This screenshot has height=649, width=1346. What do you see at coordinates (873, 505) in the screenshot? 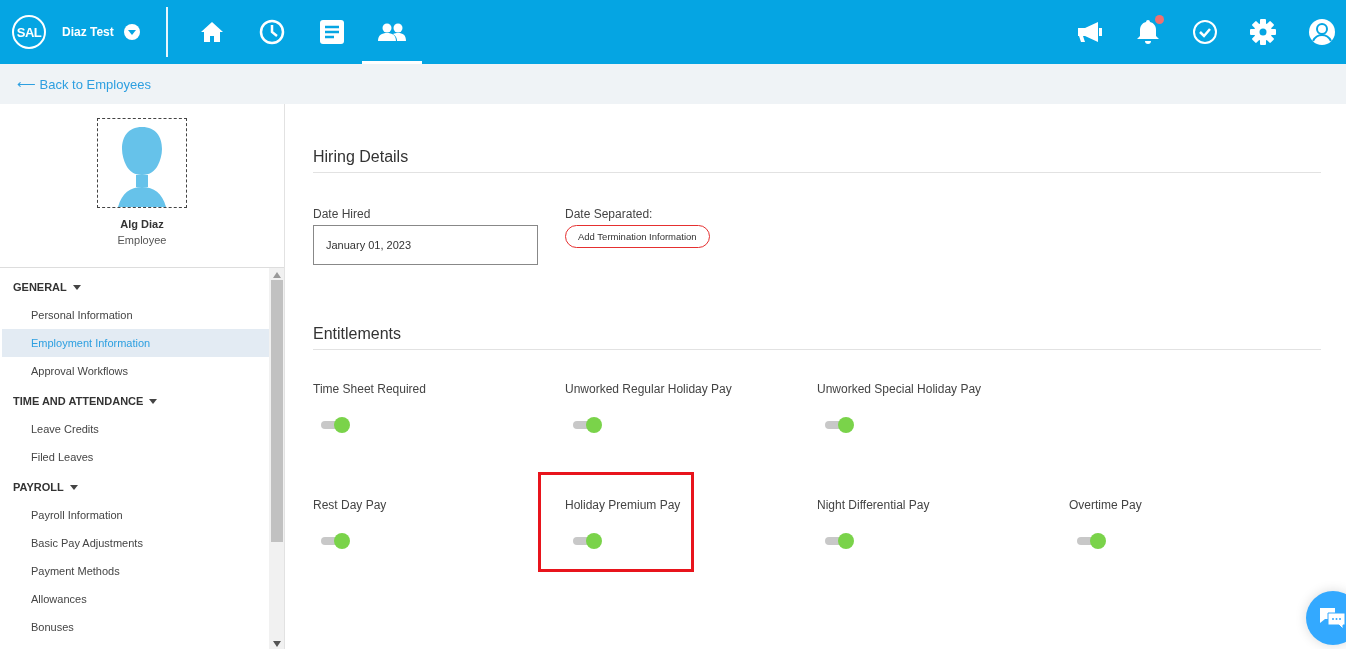
I see `toggle-label: Night Differential Pay` at bounding box center [873, 505].